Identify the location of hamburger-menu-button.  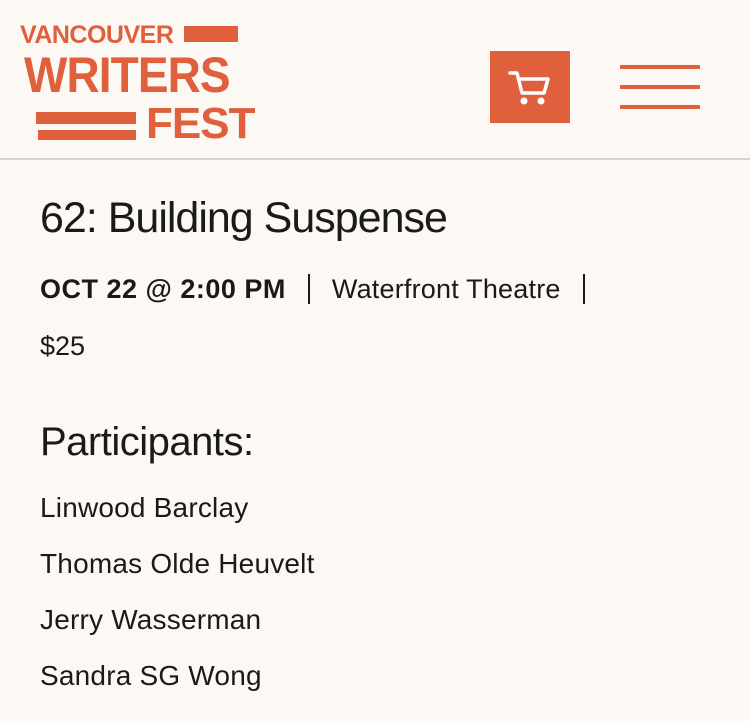
(660, 88).